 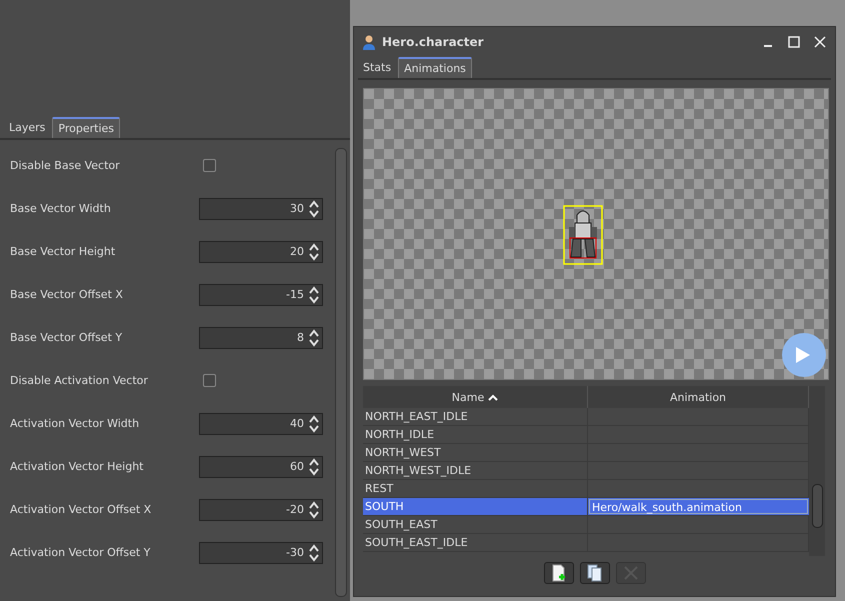 I want to click on number-spinner: -30, so click(x=261, y=553).